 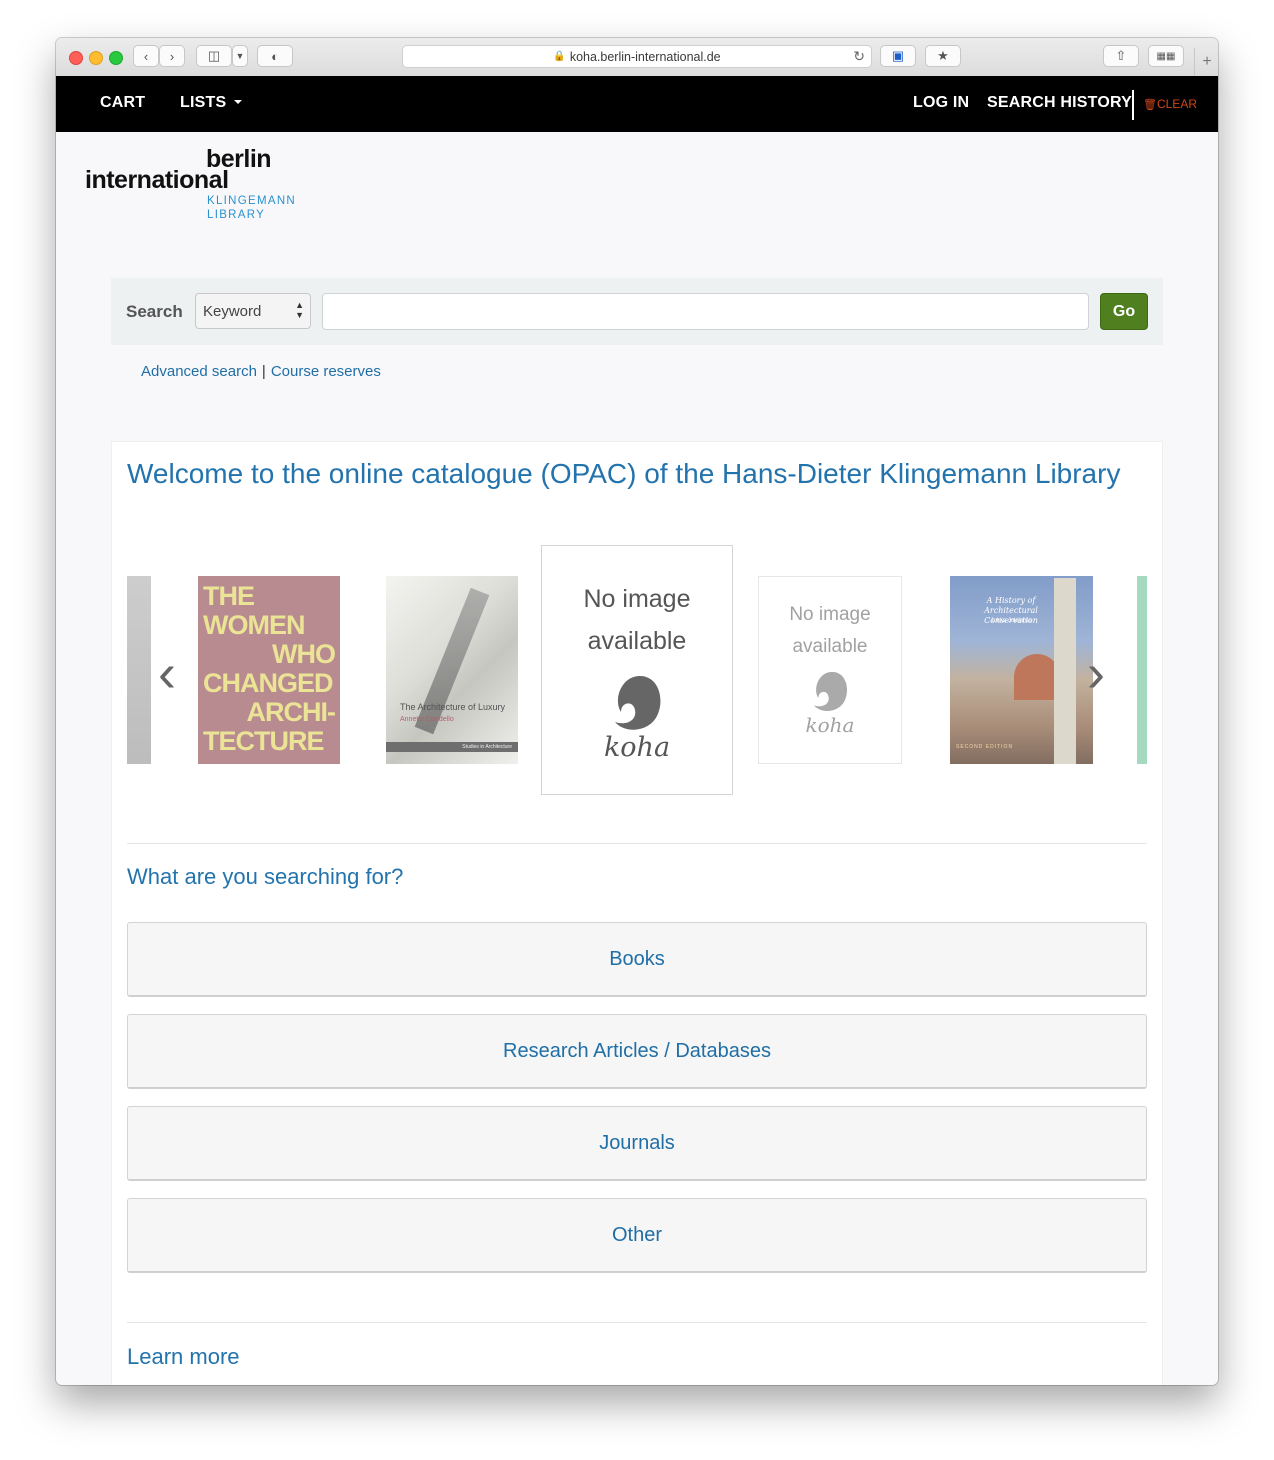 What do you see at coordinates (96, 58) in the screenshot?
I see `minimize-window-icon` at bounding box center [96, 58].